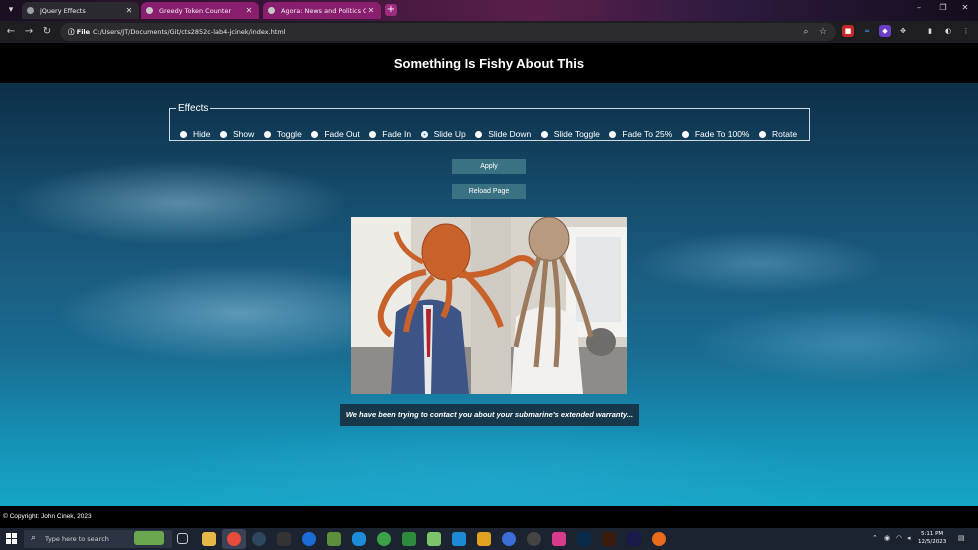  I want to click on steam-icon, so click(259, 539).